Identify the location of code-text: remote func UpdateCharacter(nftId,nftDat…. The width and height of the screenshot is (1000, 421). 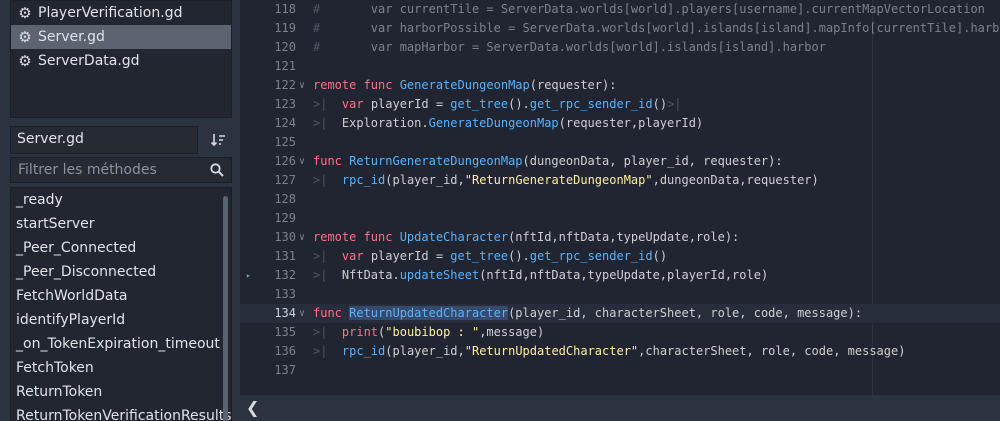
(526, 237).